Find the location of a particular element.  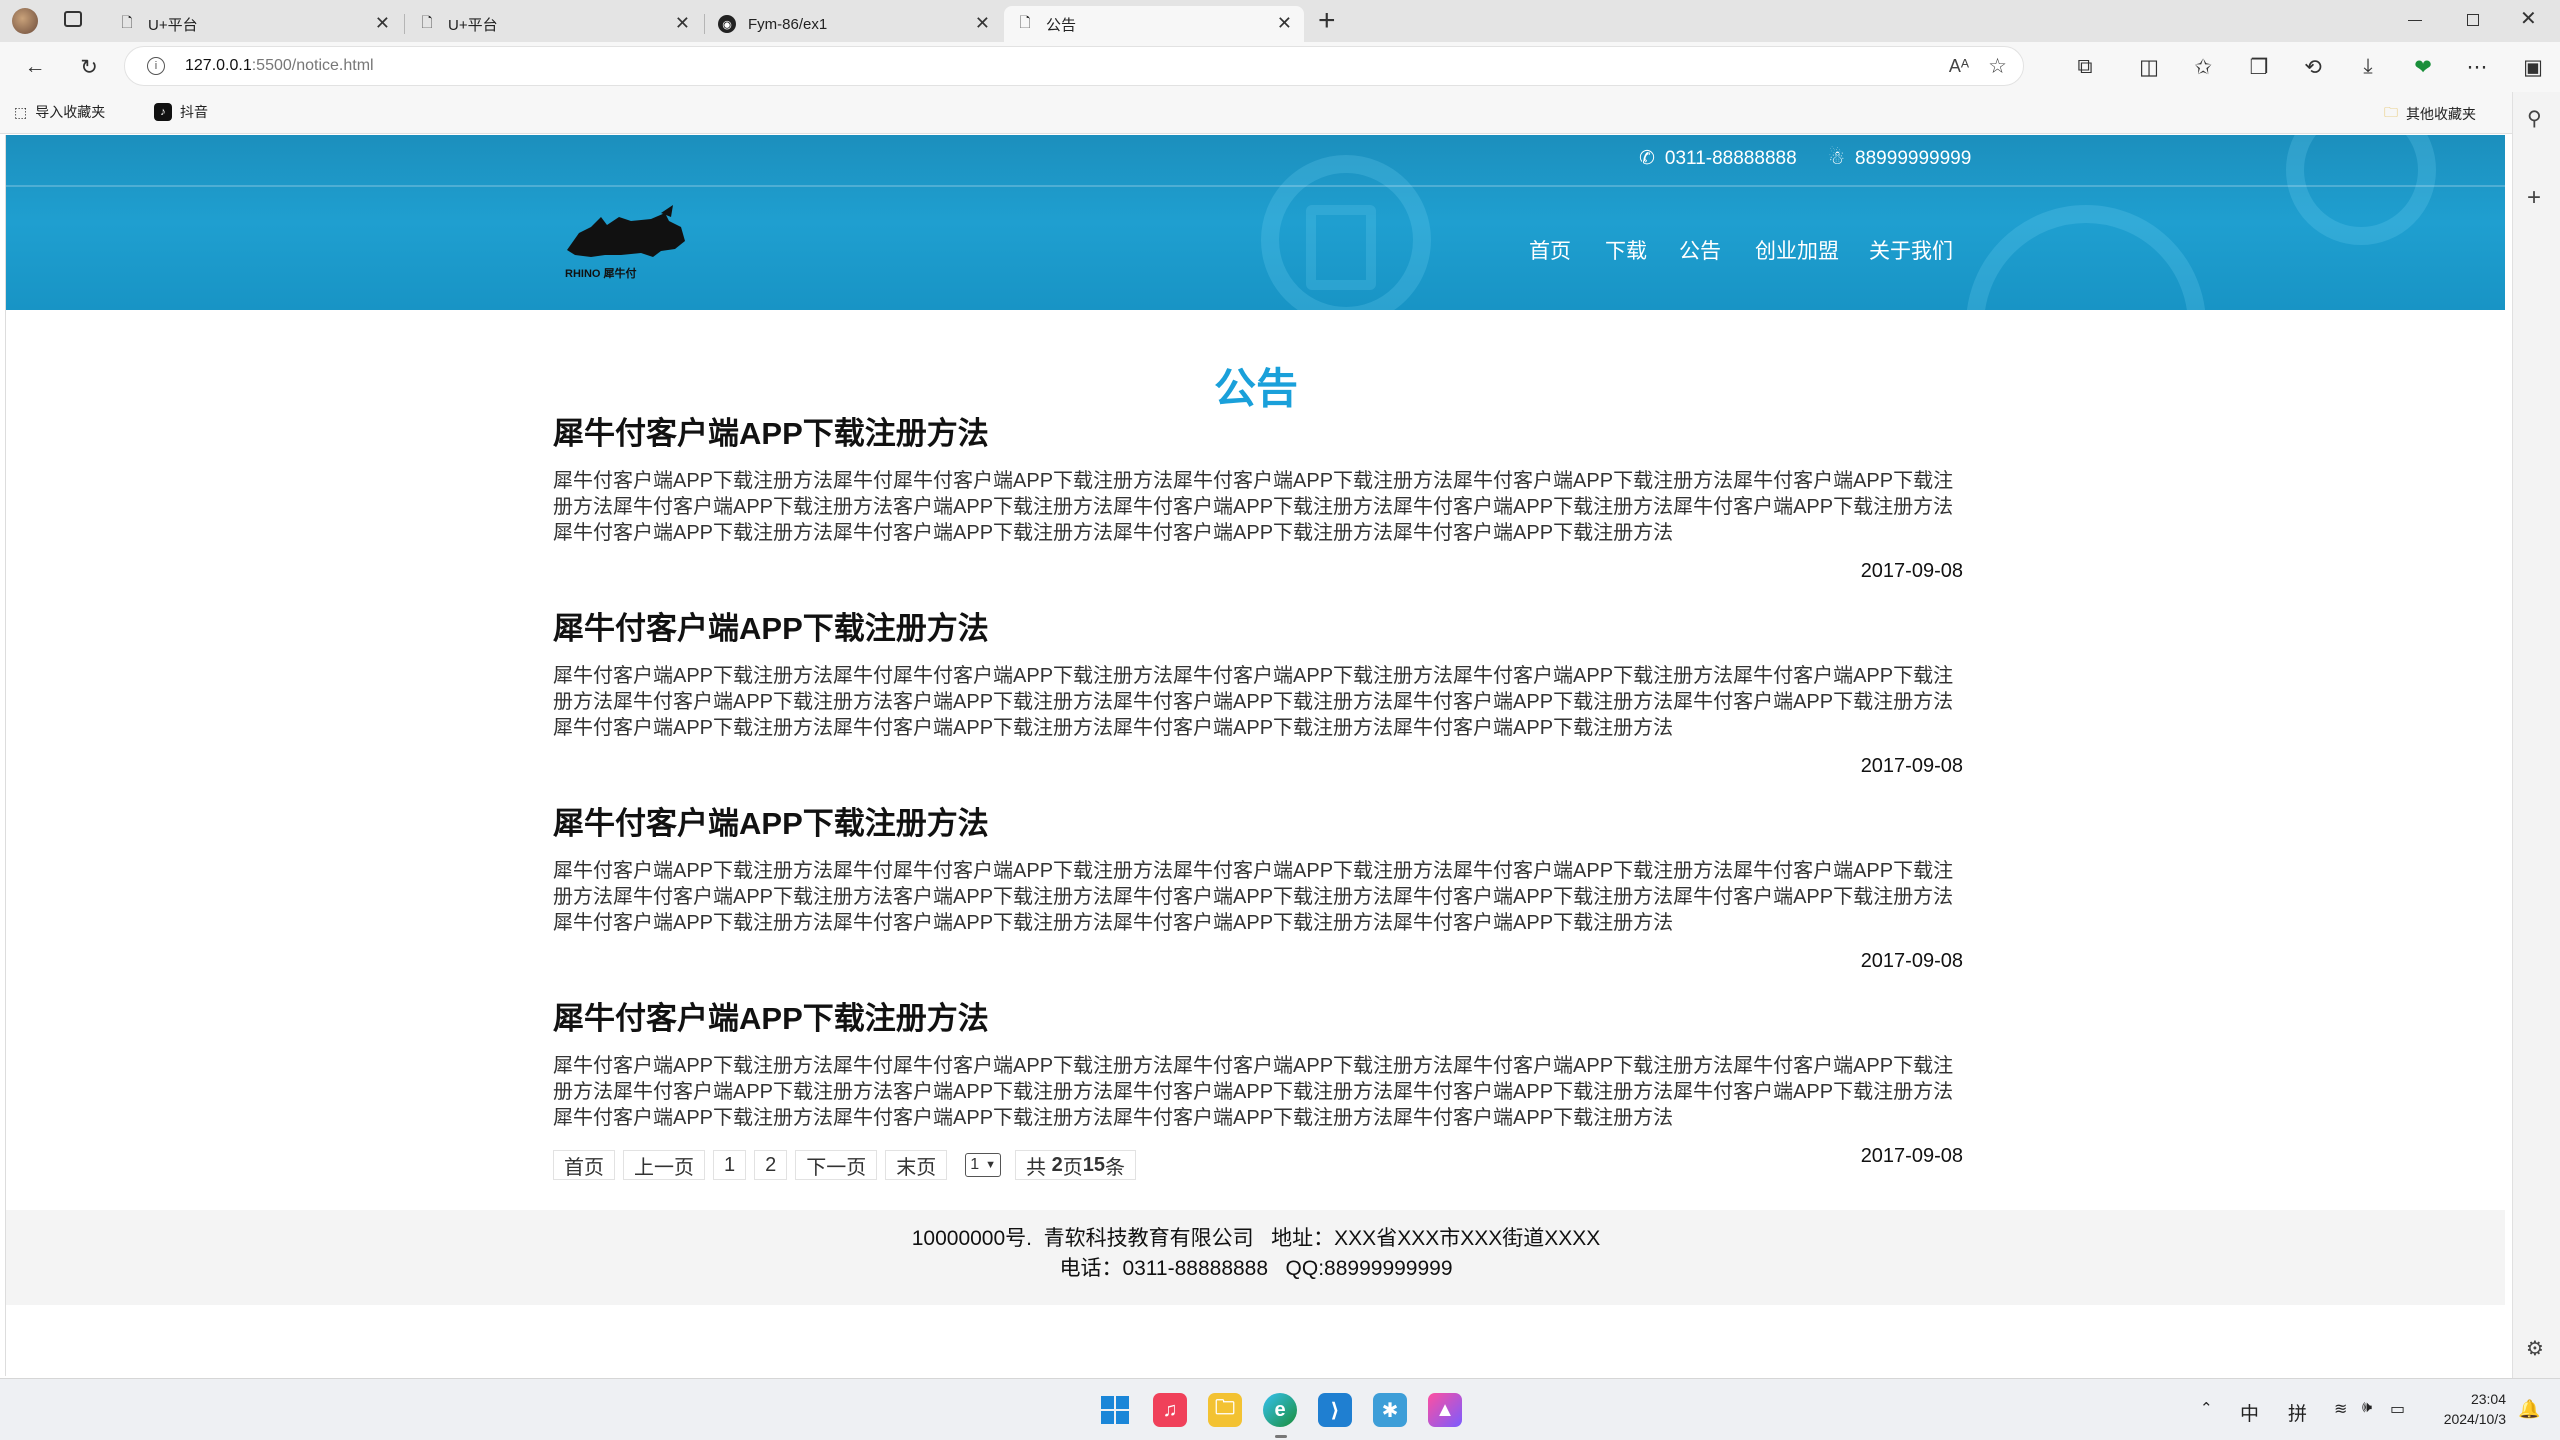

back-icon: ← is located at coordinates (35, 67).